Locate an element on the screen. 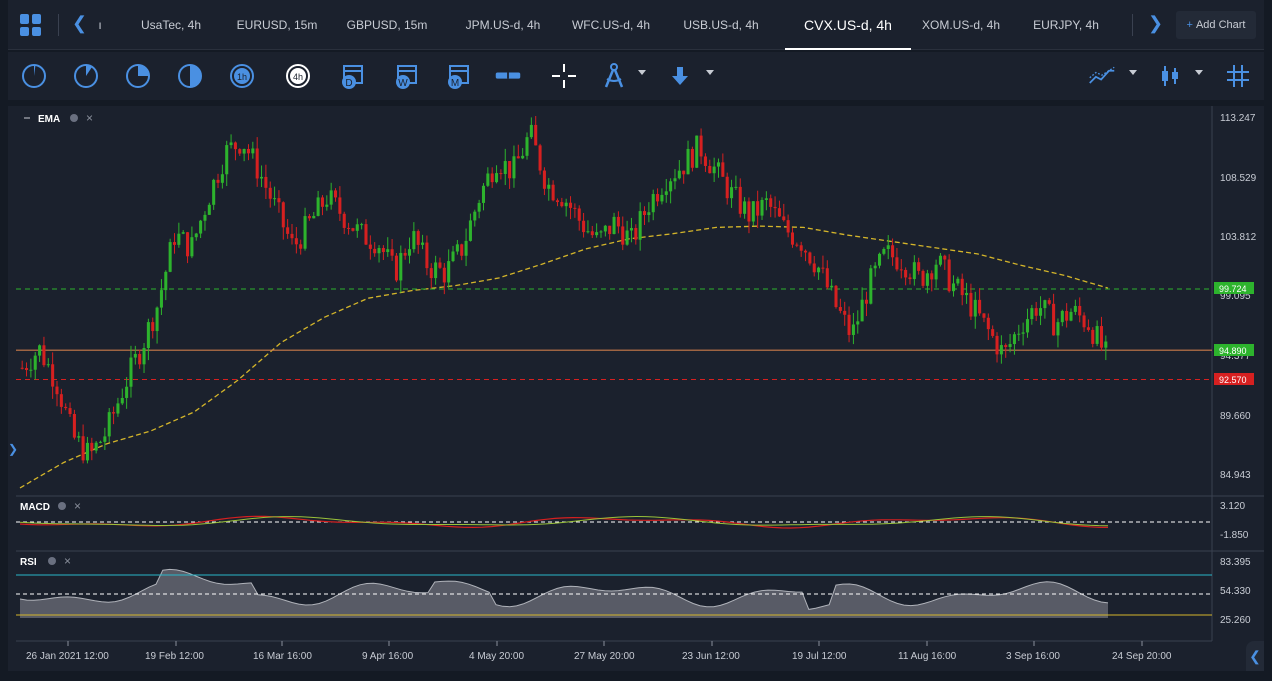 This screenshot has width=1272, height=681. ema-close-icon: × is located at coordinates (89, 118).